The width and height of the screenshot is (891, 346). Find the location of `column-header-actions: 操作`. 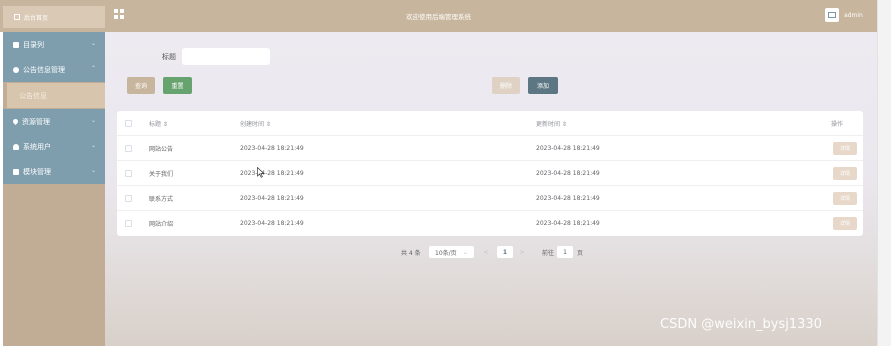

column-header-actions: 操作 is located at coordinates (837, 124).